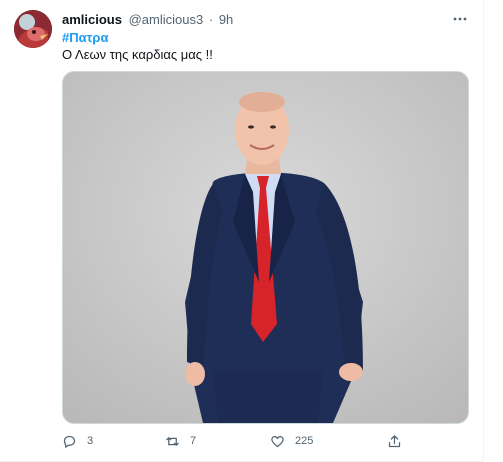 This screenshot has width=503, height=462. What do you see at coordinates (226, 19) in the screenshot?
I see `tweet-time: 9h` at bounding box center [226, 19].